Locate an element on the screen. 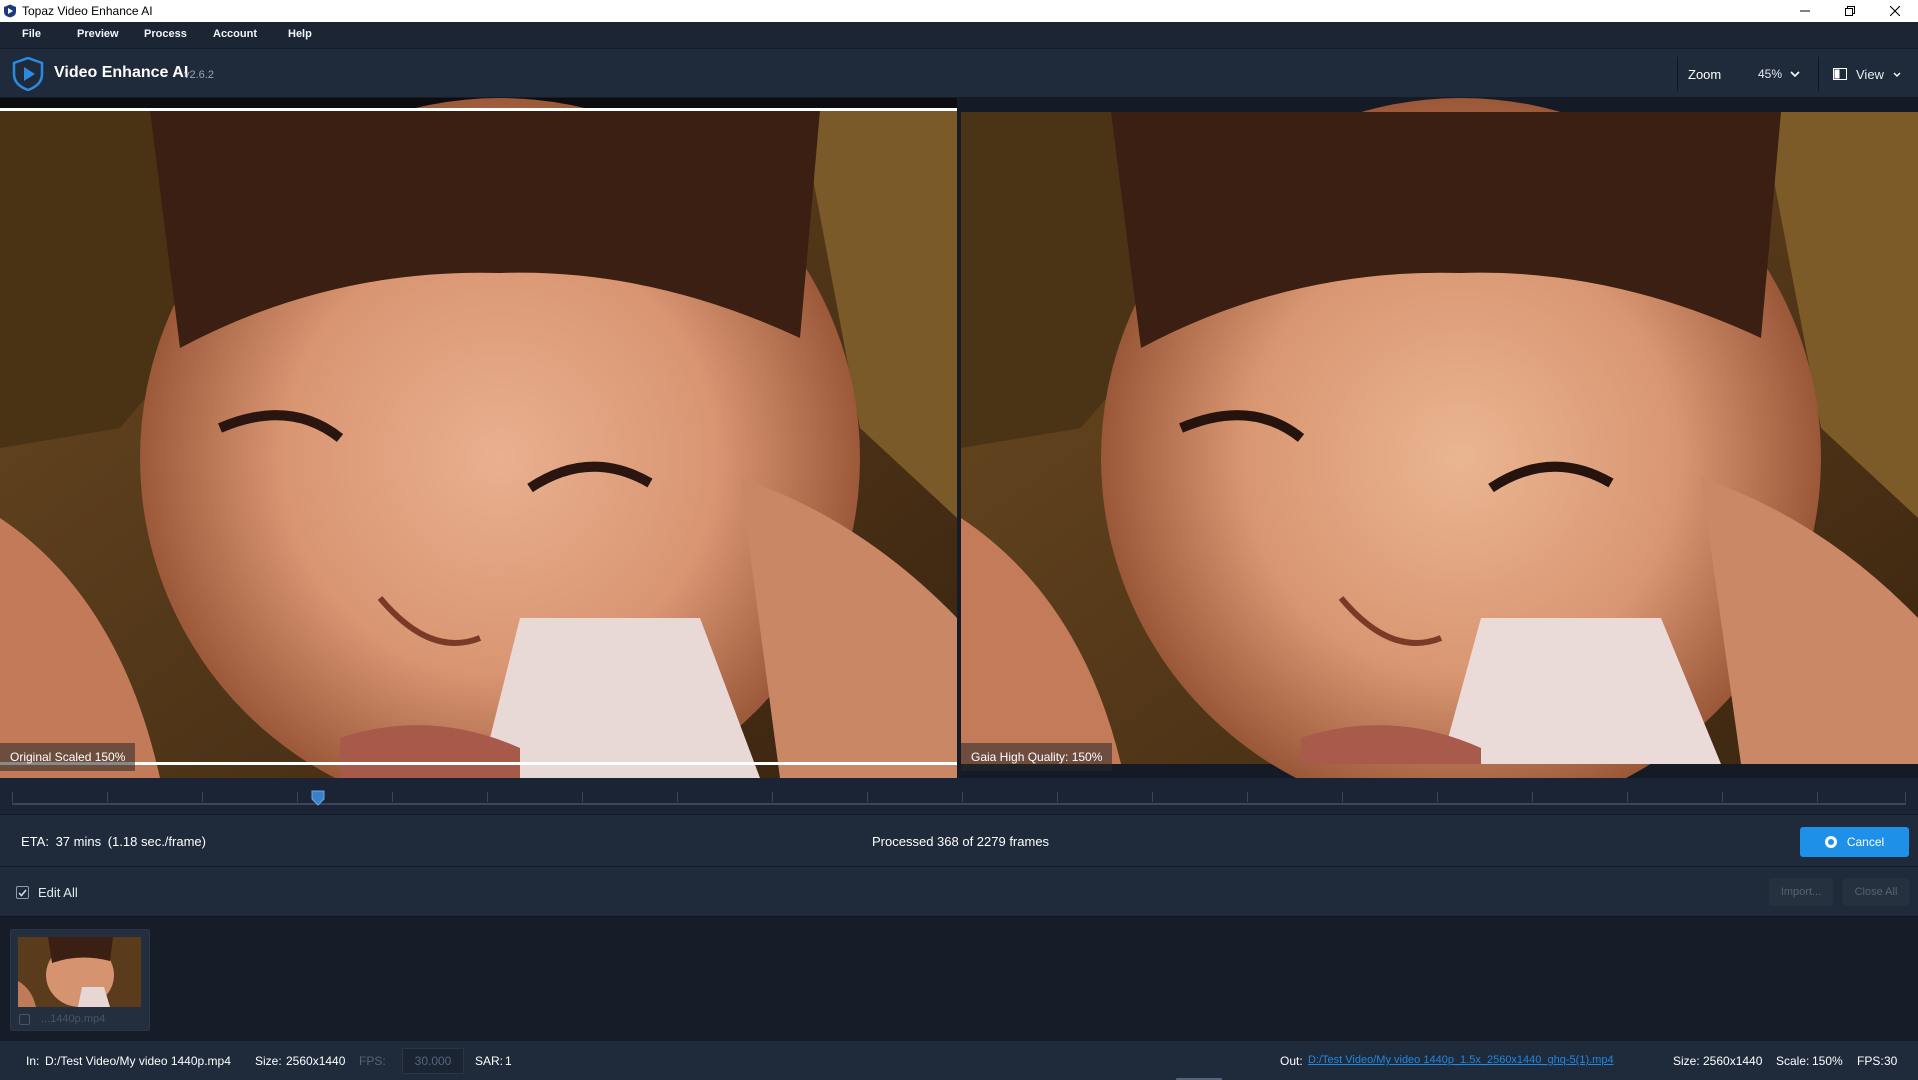 Image resolution: width=1918 pixels, height=1080 pixels. sar-value: 1 is located at coordinates (508, 1061).